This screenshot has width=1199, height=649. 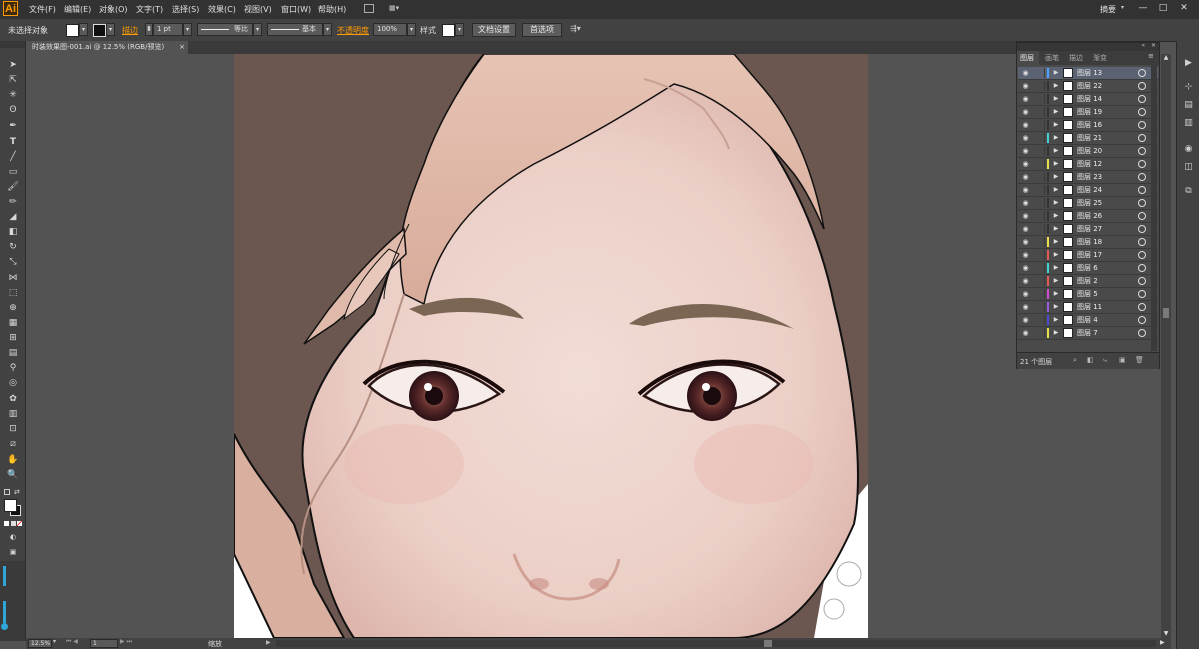 I want to click on layer-row: ◉ ▶ 图层 17, so click(x=1088, y=255).